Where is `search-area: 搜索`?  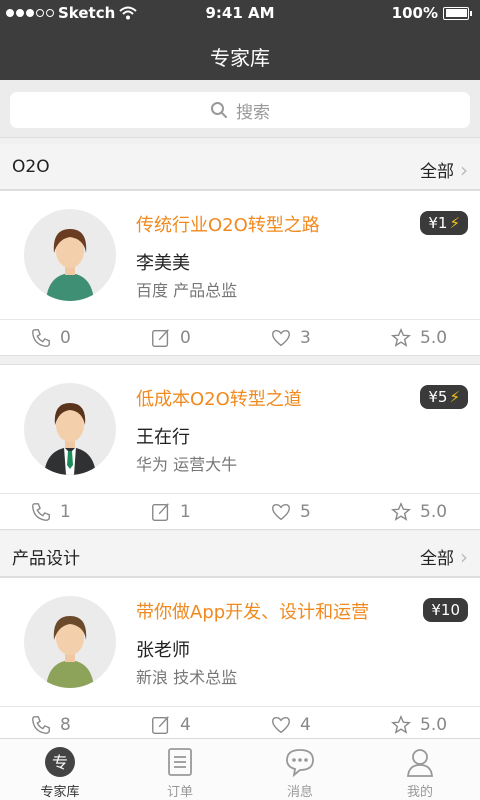 search-area: 搜索 is located at coordinates (240, 109).